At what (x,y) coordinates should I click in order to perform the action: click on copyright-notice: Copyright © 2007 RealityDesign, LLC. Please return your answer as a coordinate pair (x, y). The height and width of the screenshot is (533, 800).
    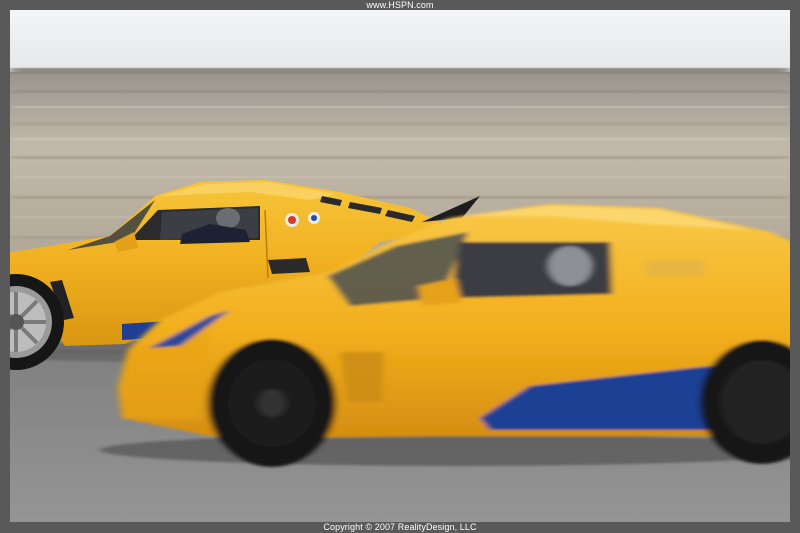
    Looking at the image, I should click on (400, 527).